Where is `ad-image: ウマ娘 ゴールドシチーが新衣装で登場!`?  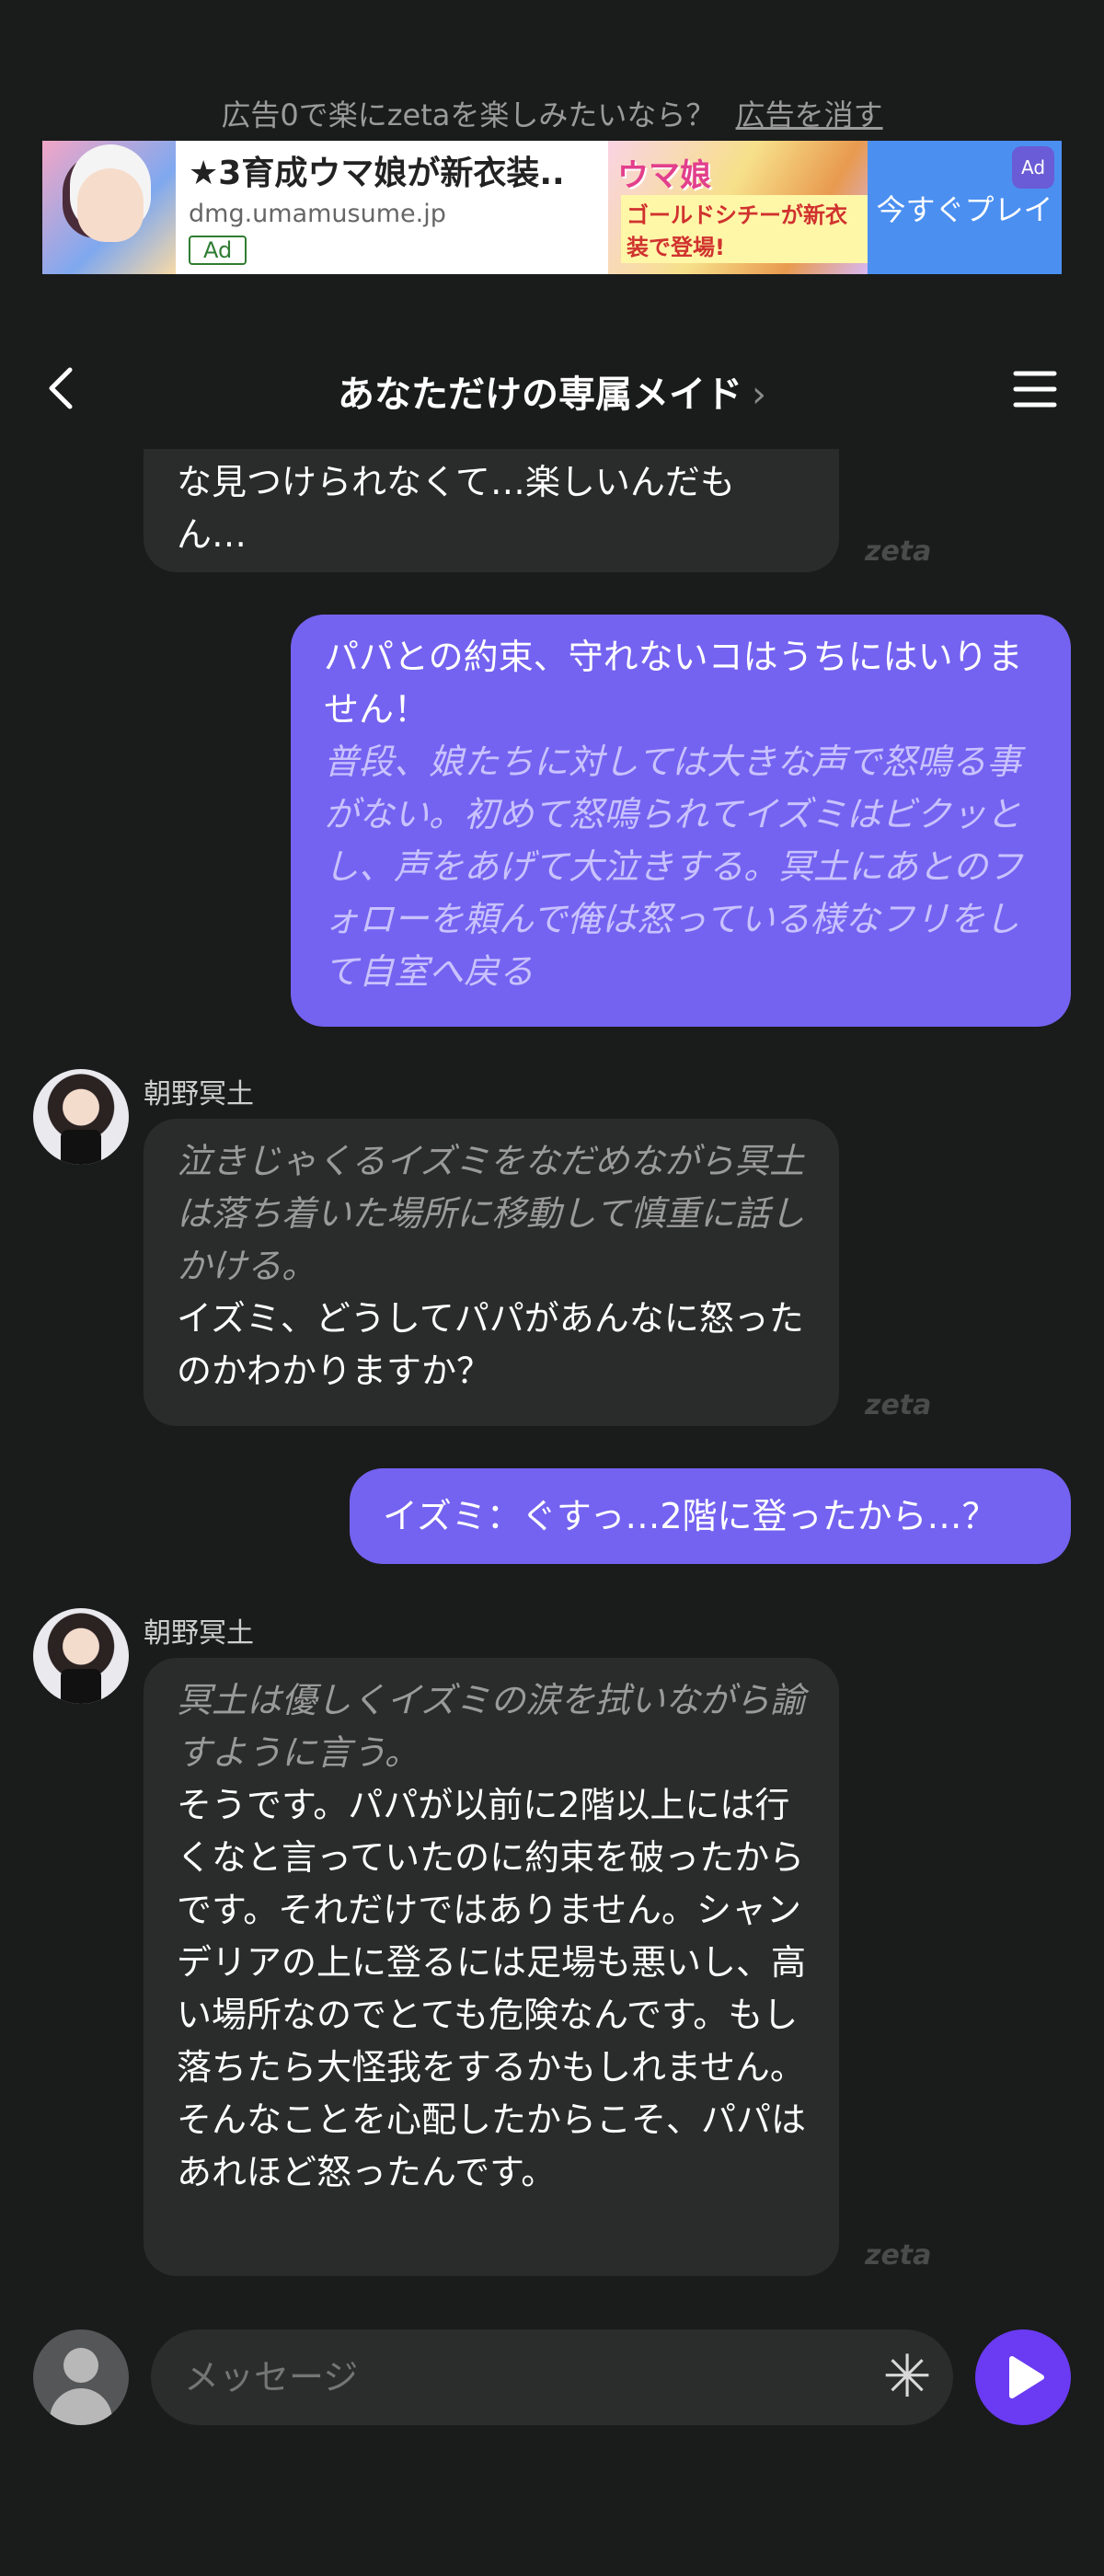 ad-image: ウマ娘 ゴールドシチーが新衣装で登場! is located at coordinates (738, 207).